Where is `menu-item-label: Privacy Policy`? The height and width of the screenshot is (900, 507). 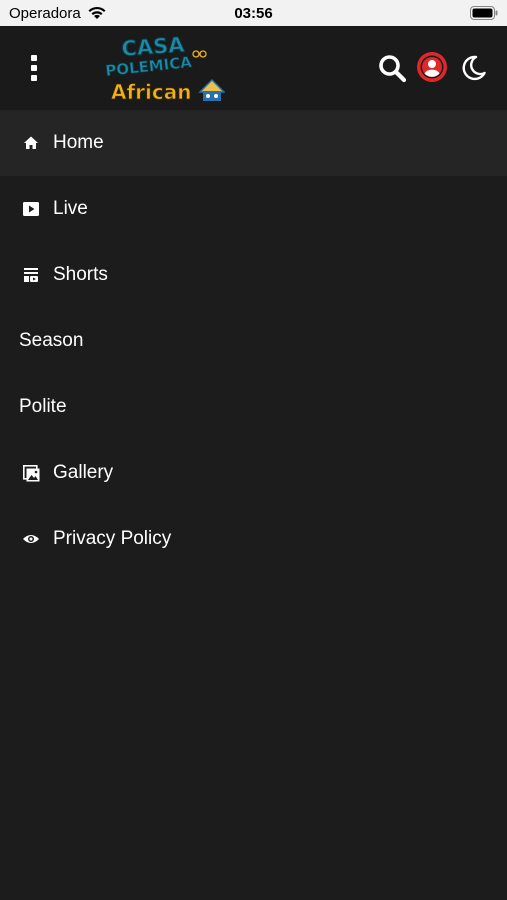 menu-item-label: Privacy Policy is located at coordinates (112, 538).